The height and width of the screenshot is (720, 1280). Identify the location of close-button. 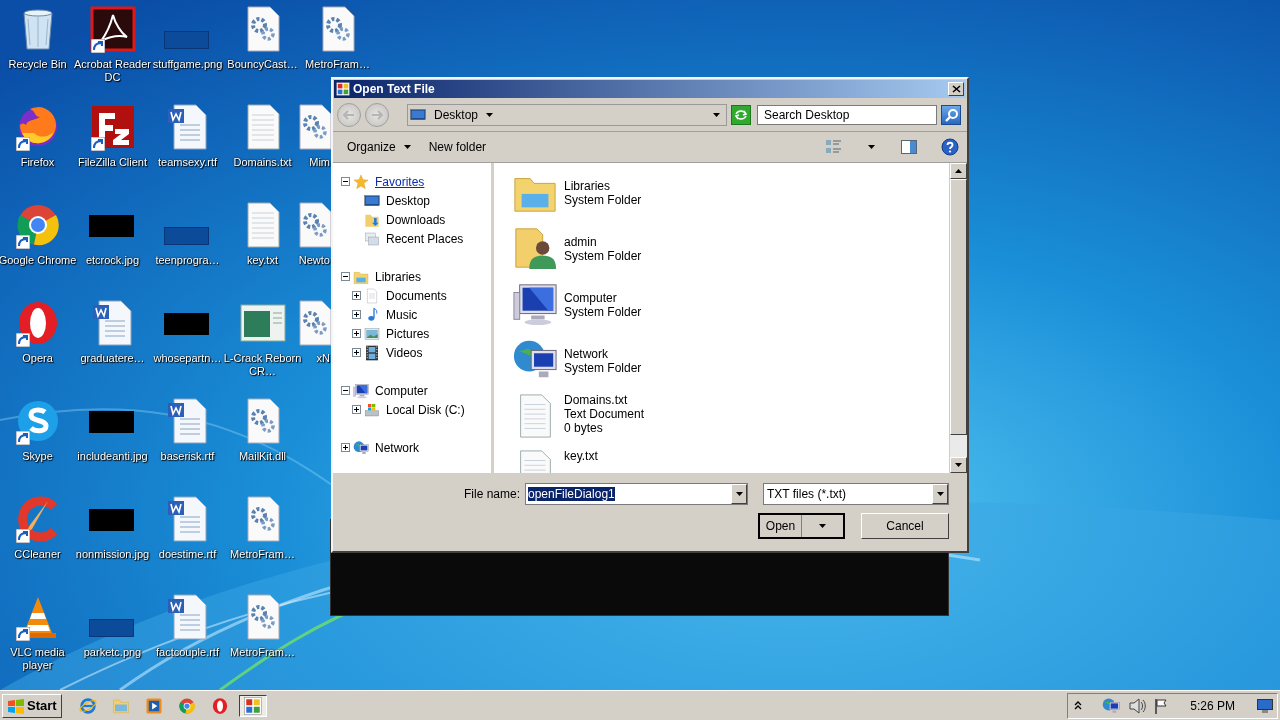
(956, 89).